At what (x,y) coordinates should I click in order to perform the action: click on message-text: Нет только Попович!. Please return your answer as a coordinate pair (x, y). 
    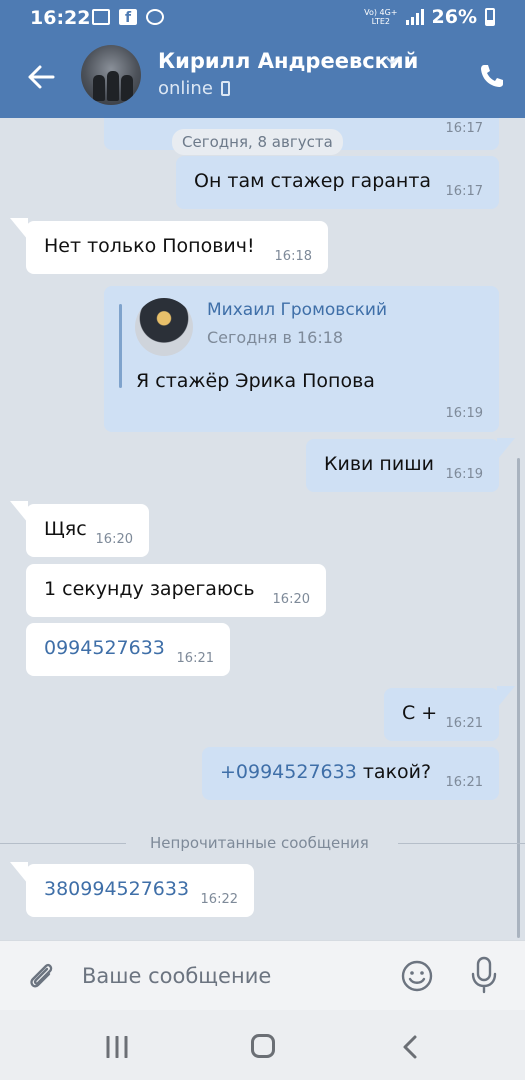
    Looking at the image, I should click on (149, 245).